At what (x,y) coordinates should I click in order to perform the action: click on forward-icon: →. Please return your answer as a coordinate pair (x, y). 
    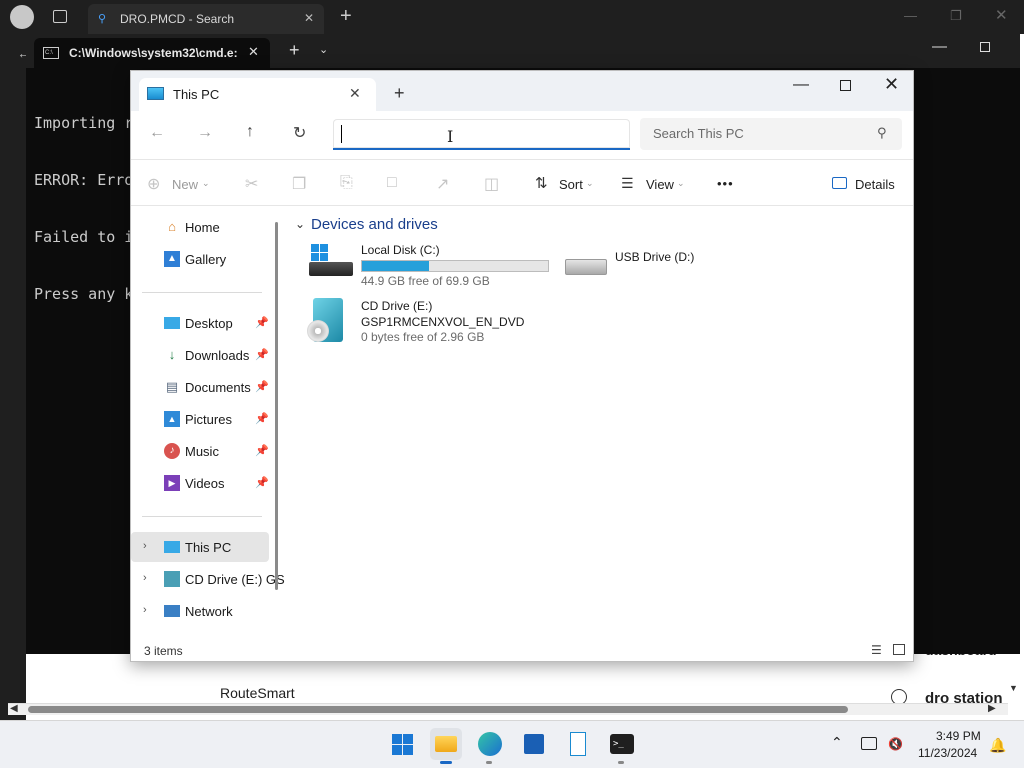
    Looking at the image, I should click on (205, 133).